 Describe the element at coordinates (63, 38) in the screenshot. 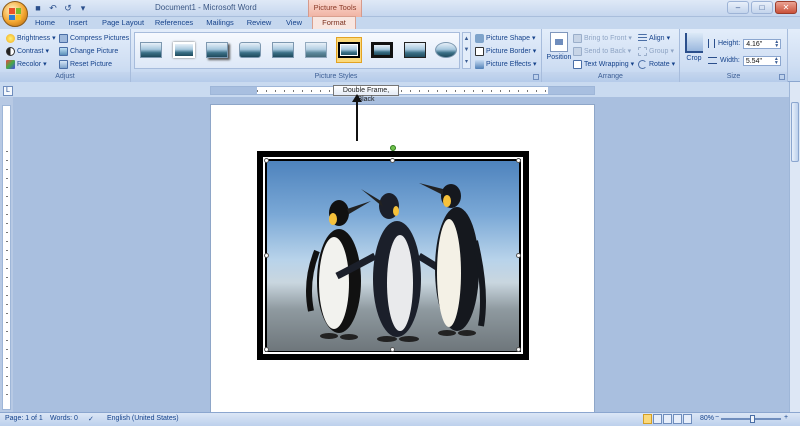

I see `compress-icon` at that location.